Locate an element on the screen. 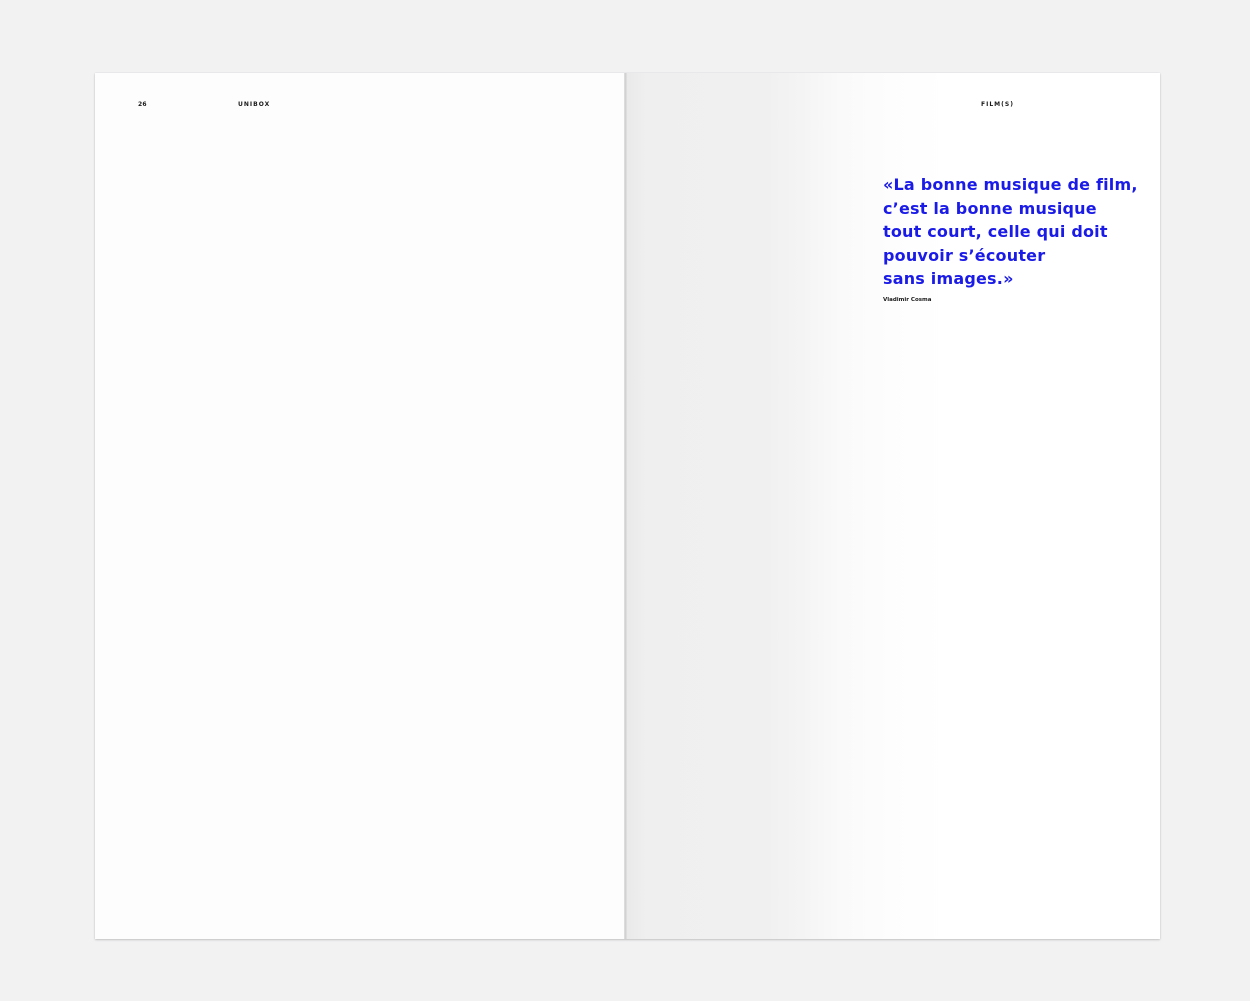  left-page-number: 26 is located at coordinates (142, 104).